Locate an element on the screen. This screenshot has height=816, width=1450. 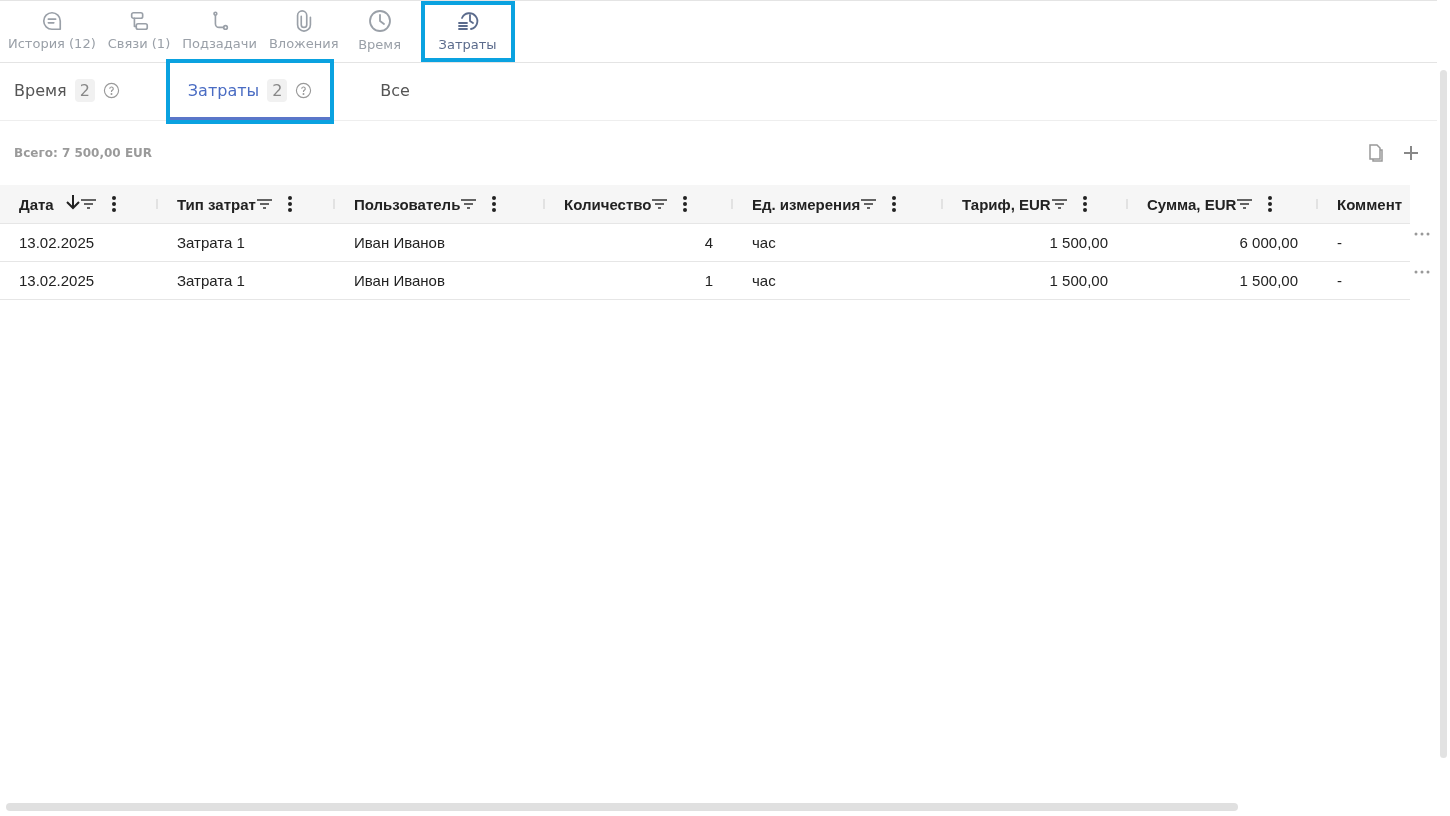
subtab: Время 2 is located at coordinates (67, 91).